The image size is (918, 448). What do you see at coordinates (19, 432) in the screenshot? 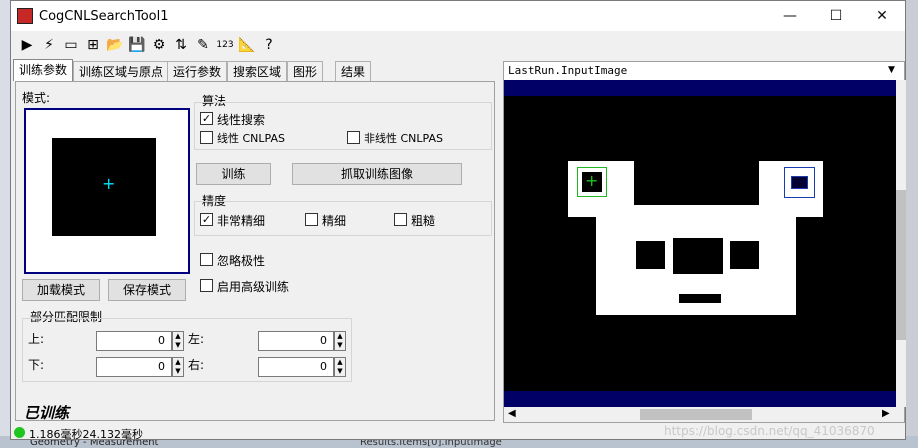
I see `status-ok-icon` at bounding box center [19, 432].